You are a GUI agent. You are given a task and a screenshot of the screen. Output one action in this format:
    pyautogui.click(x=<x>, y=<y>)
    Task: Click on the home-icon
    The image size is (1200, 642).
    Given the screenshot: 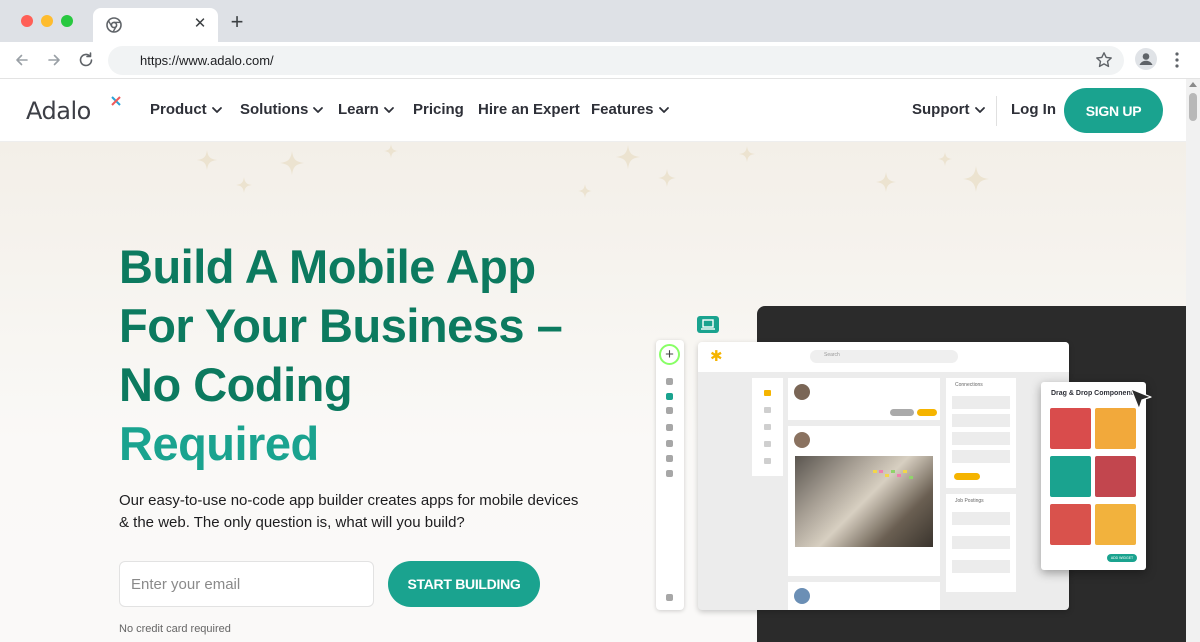 What is the action you would take?
    pyautogui.click(x=767, y=393)
    